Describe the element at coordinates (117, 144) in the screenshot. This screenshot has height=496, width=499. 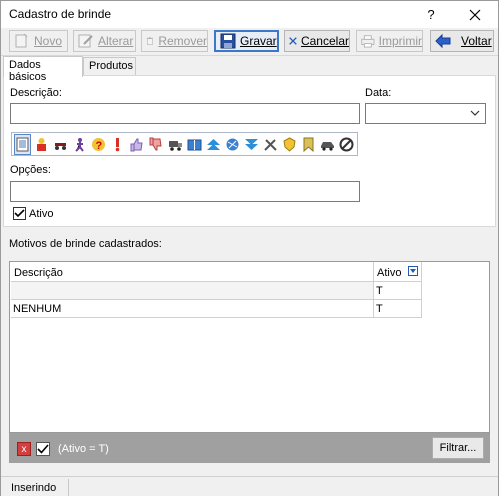
I see `exclamation-icon` at that location.